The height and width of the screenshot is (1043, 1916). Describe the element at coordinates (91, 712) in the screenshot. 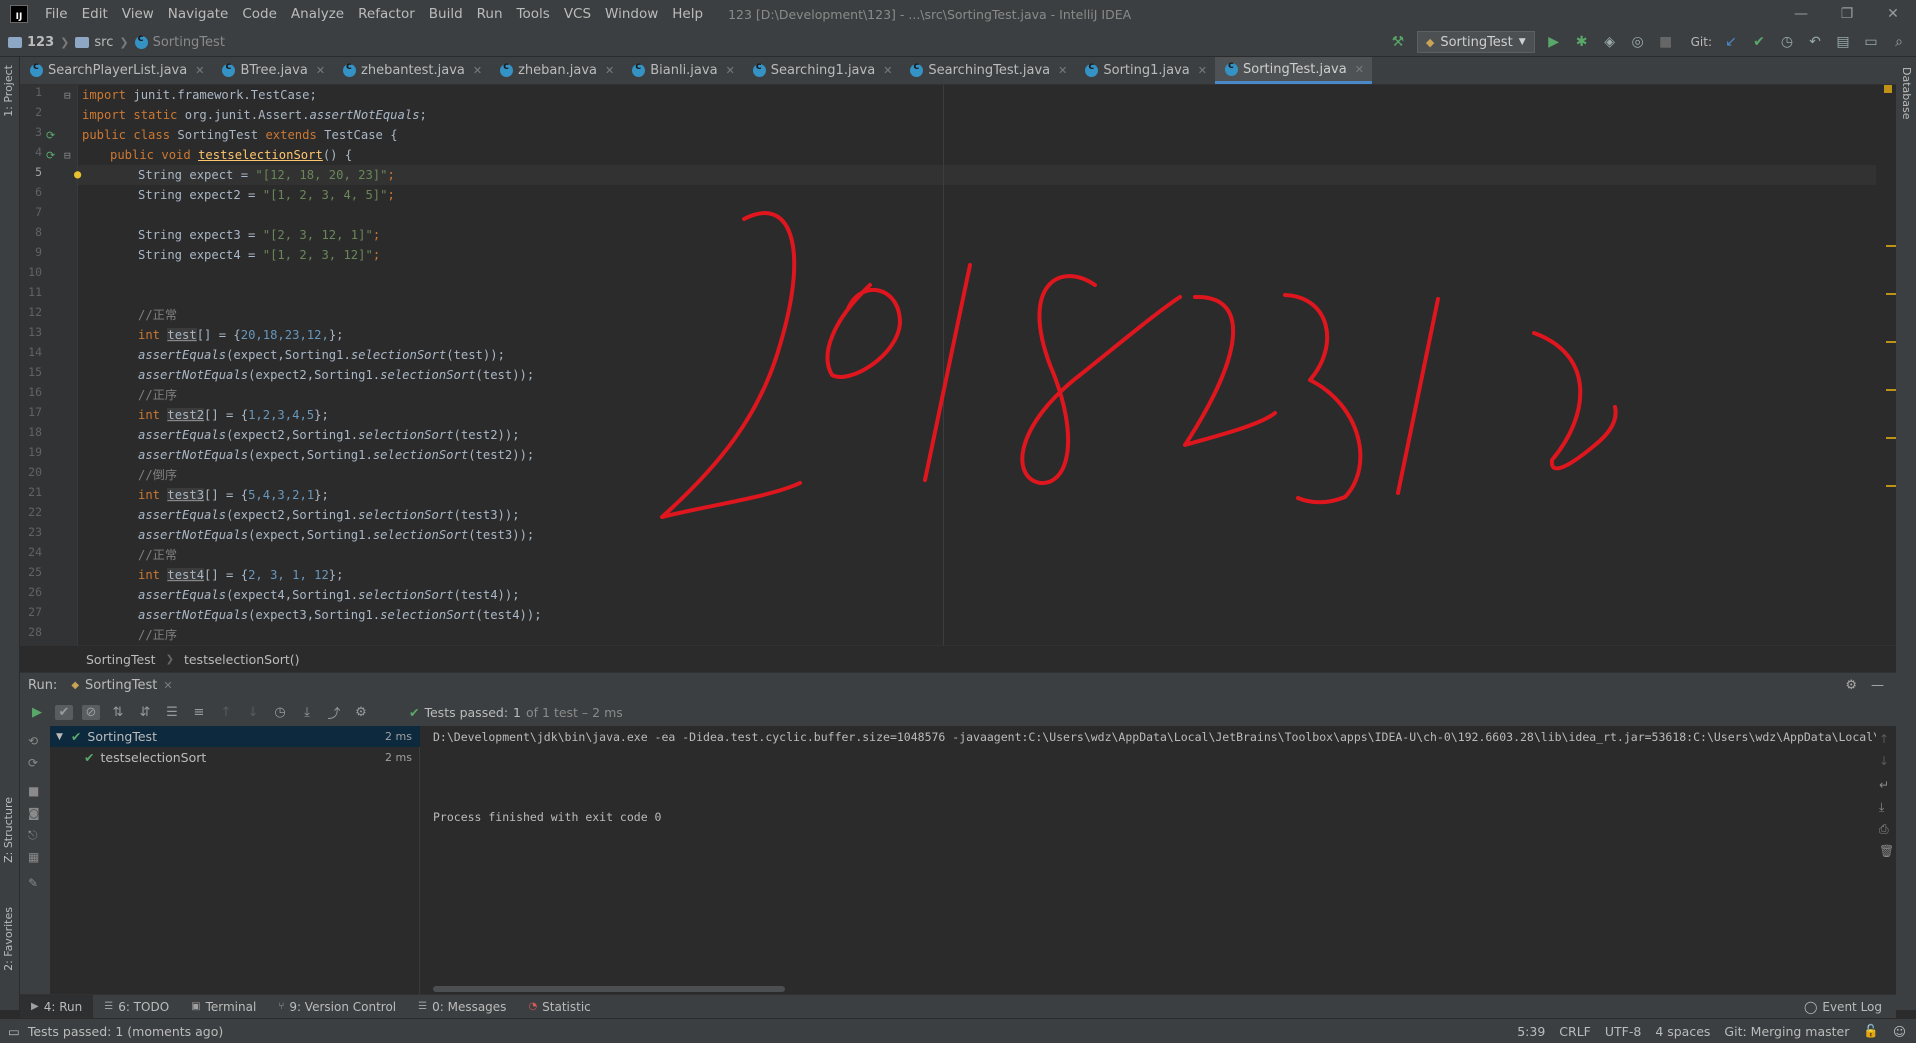

I see `show-ignored-icon: ⊘` at that location.